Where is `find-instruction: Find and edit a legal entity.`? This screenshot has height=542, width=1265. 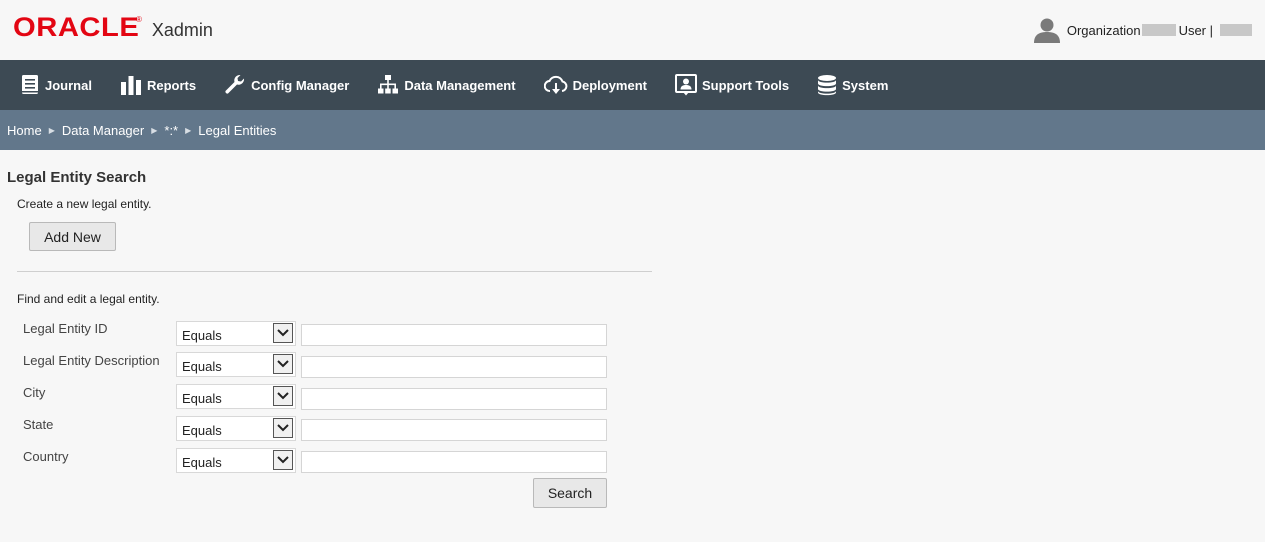 find-instruction: Find and edit a legal entity. is located at coordinates (88, 299).